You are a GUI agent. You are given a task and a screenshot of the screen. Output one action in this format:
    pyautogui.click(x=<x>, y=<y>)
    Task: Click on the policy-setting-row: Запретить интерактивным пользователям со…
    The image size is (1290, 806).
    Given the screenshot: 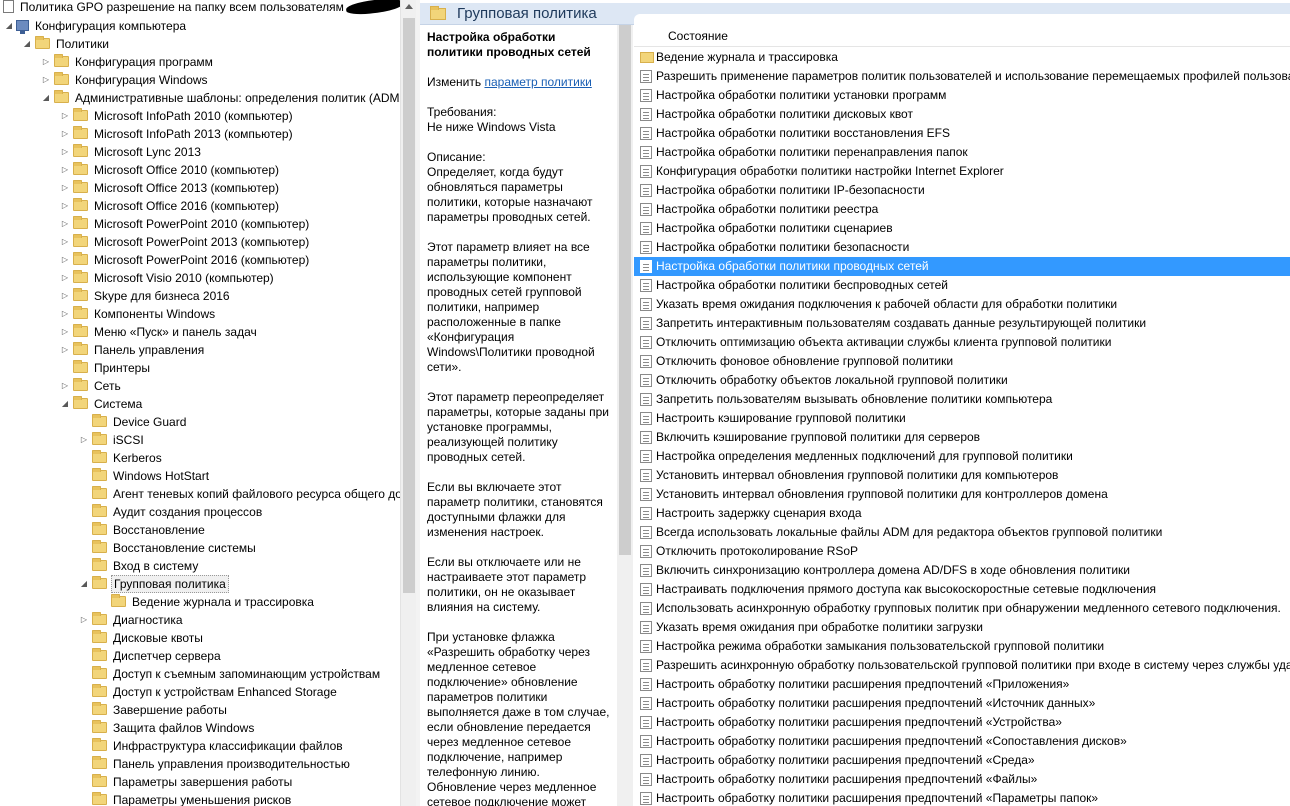 What is the action you would take?
    pyautogui.click(x=962, y=323)
    